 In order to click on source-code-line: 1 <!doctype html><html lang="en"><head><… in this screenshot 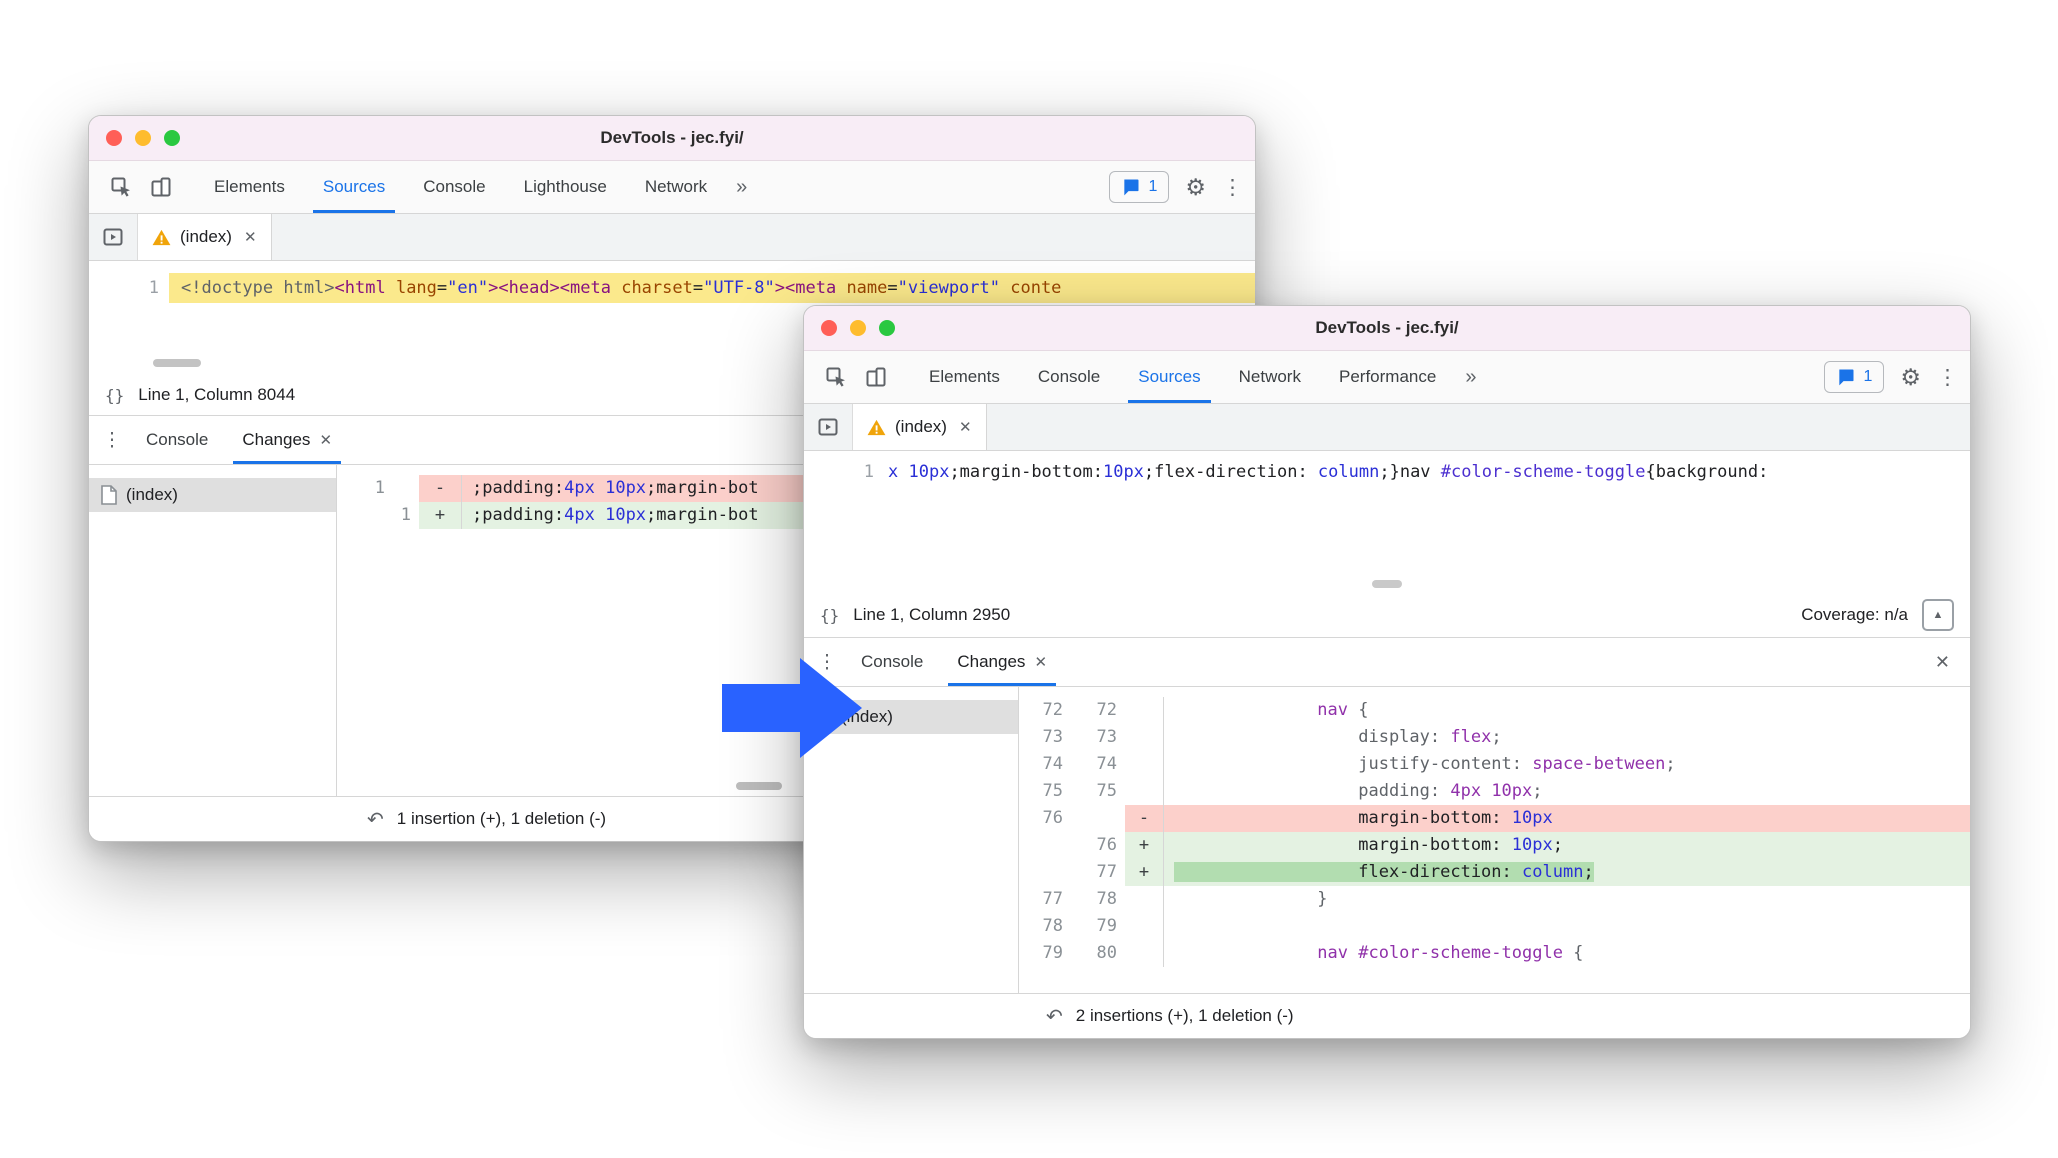, I will do `click(672, 282)`.